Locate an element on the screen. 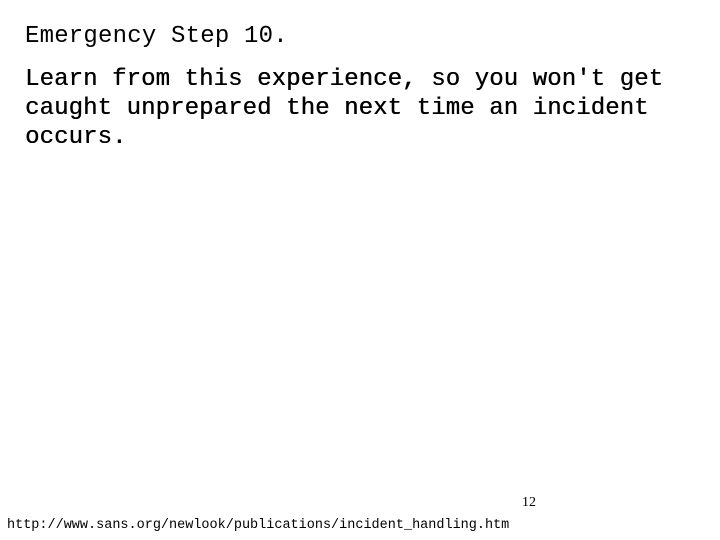 The height and width of the screenshot is (540, 720). slide-title: Emergency Step 10. is located at coordinates (156, 36).